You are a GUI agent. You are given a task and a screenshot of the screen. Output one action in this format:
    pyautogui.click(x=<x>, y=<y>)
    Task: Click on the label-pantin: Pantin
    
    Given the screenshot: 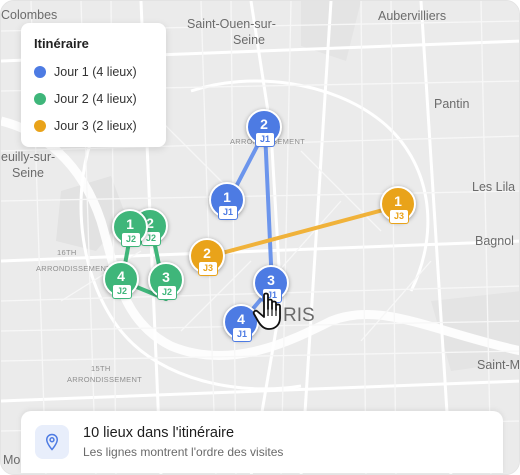 What is the action you would take?
    pyautogui.click(x=451, y=104)
    